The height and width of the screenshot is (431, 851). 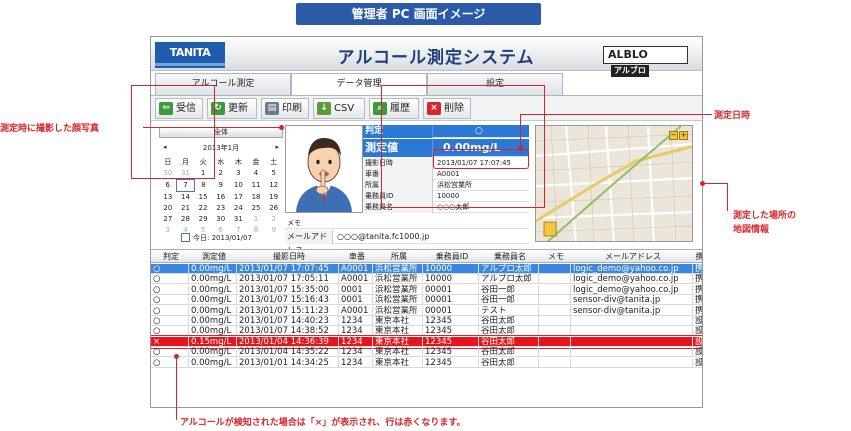 I want to click on callout-photo-dot, so click(x=281, y=127).